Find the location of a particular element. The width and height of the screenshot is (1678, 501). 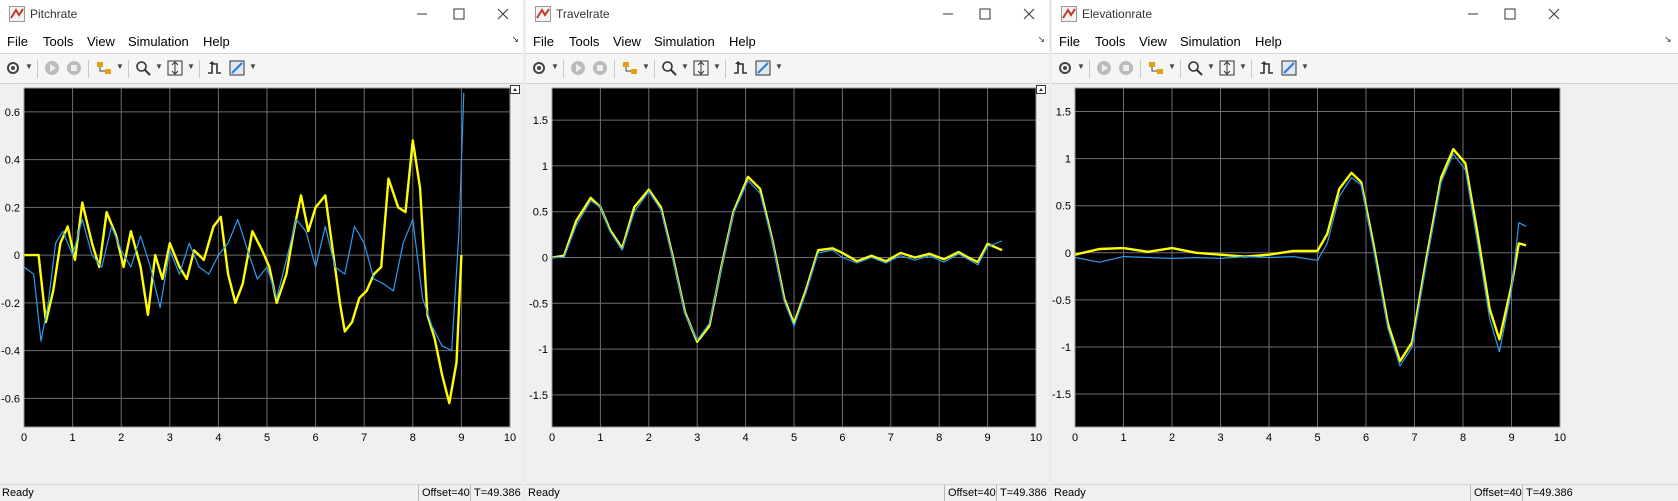

window-title: Elevationrate is located at coordinates (1117, 14).